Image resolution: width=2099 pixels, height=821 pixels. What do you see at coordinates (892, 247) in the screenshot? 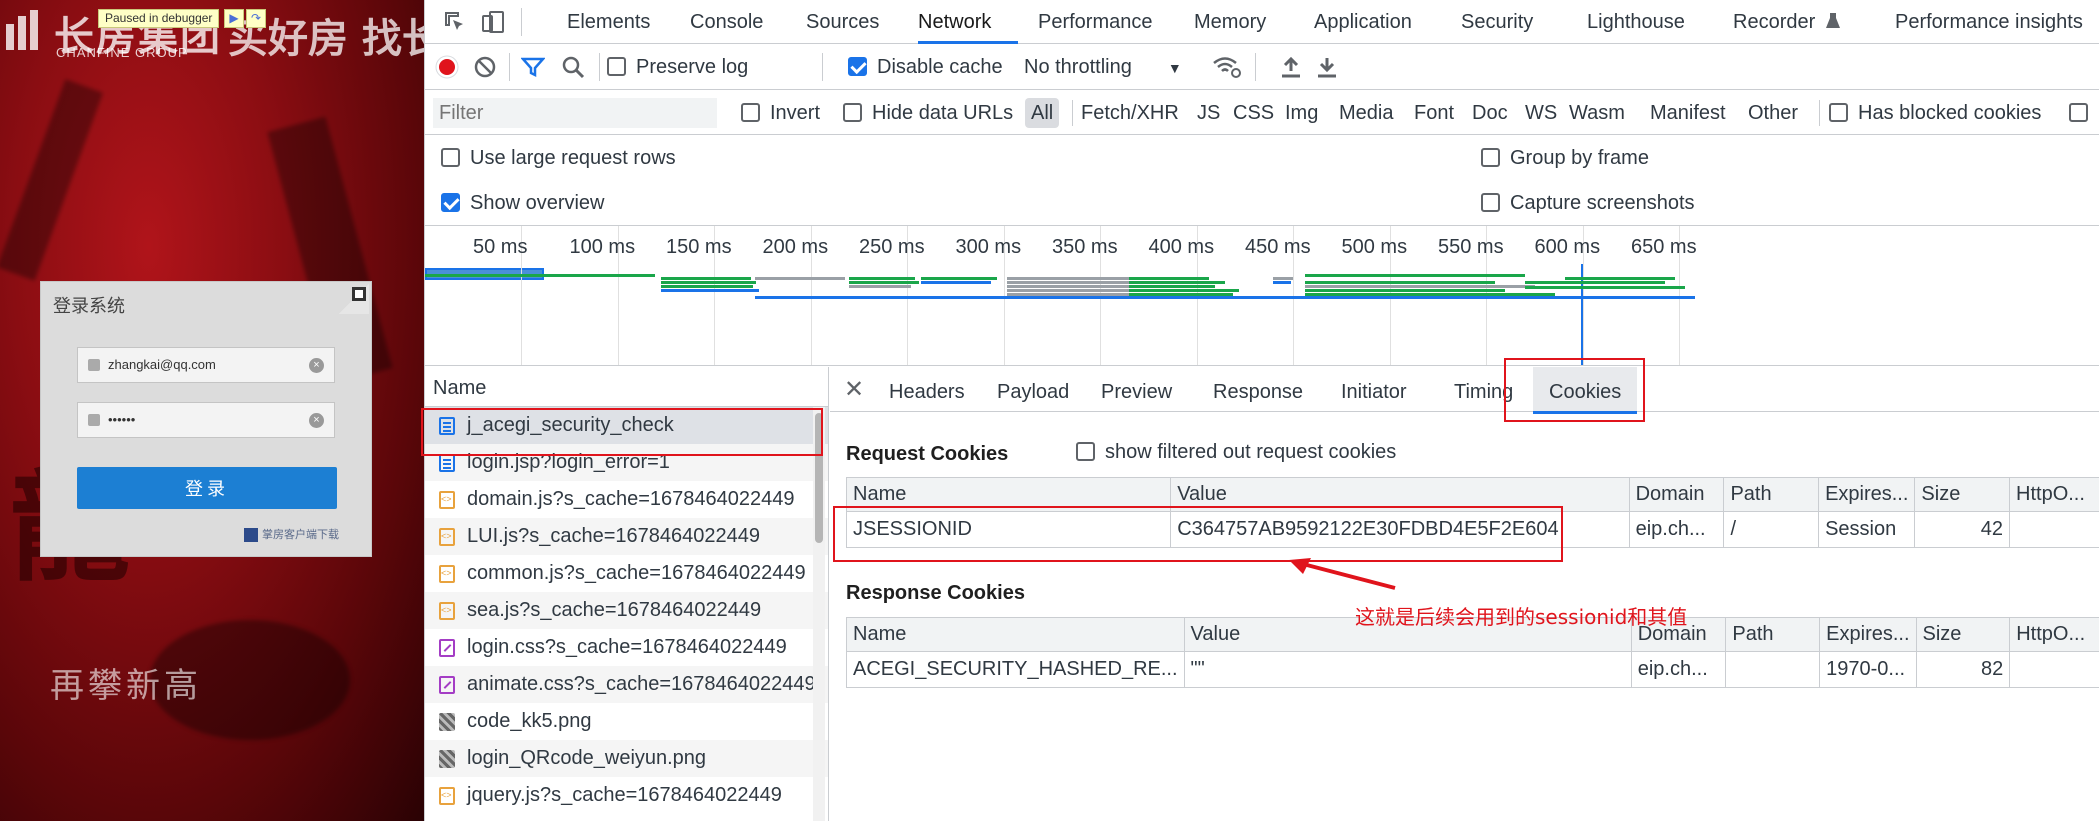
I see `timeline-label: 250 ms` at bounding box center [892, 247].